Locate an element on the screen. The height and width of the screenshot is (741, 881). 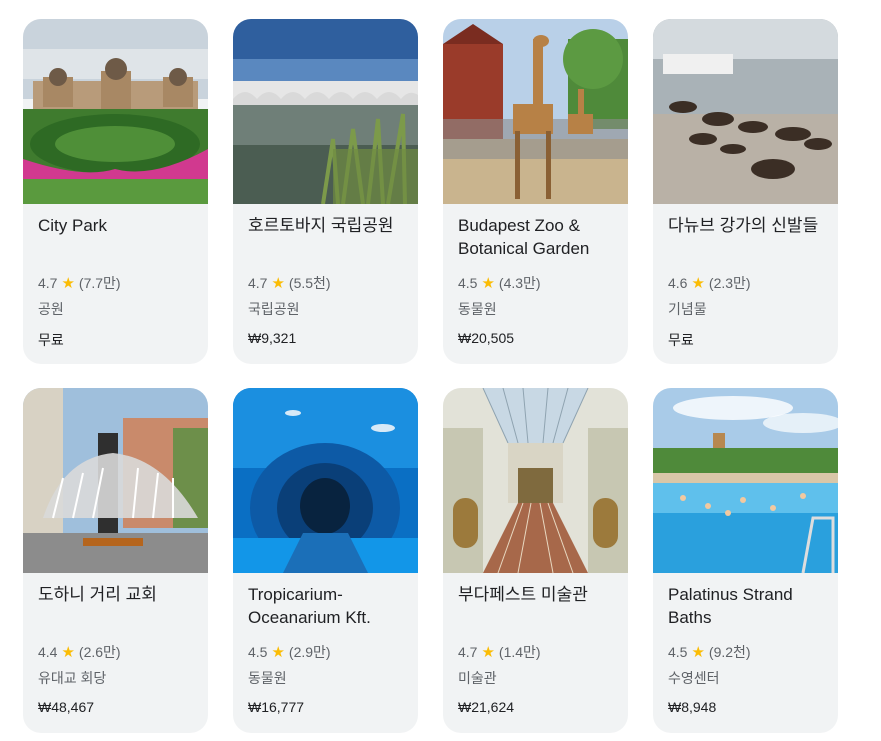
attraction-name: Tropicarium-Oceanarium Kft. is located at coordinates (309, 606).